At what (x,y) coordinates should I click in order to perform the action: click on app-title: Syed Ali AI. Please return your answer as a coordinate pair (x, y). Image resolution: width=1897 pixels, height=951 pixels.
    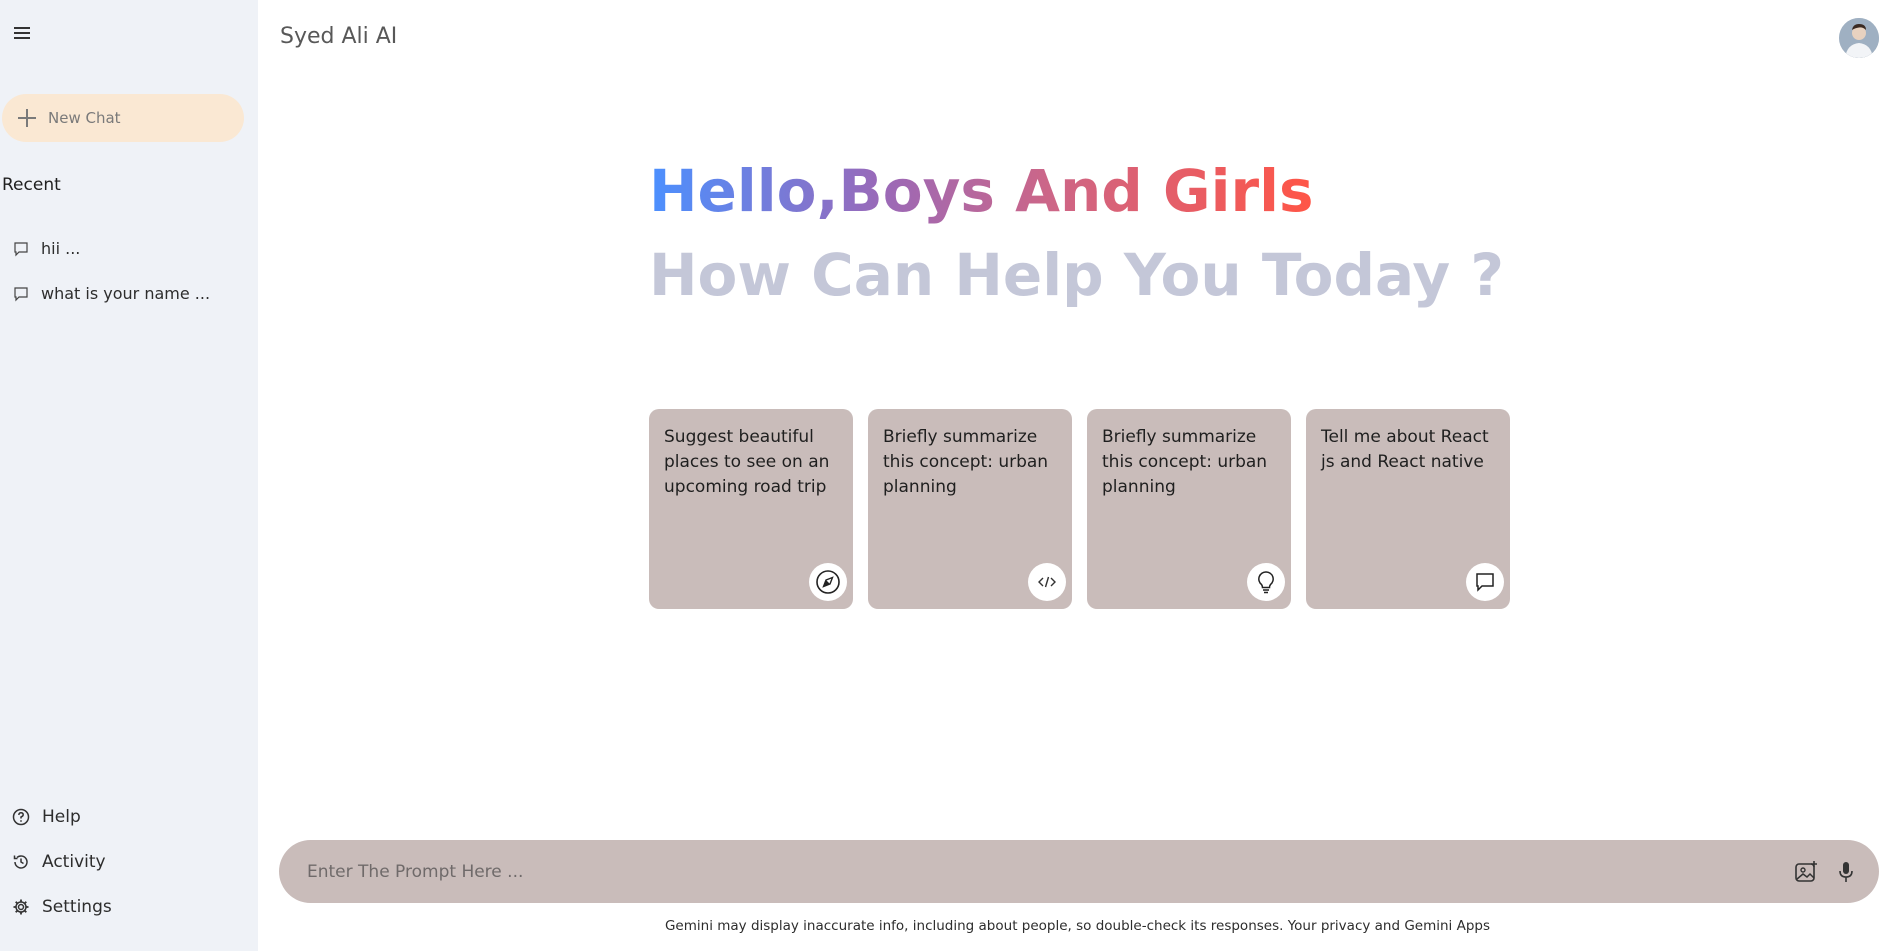
    Looking at the image, I should click on (339, 36).